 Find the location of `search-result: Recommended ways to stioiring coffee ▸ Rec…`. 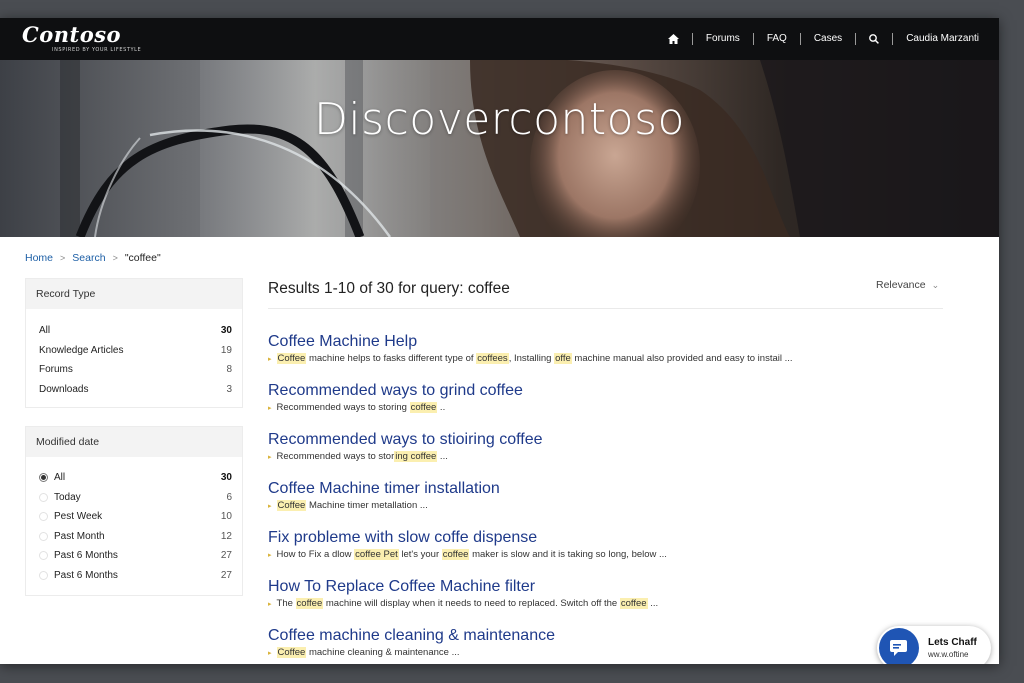

search-result: Recommended ways to stioiring coffee ▸ Rec… is located at coordinates (608, 446).